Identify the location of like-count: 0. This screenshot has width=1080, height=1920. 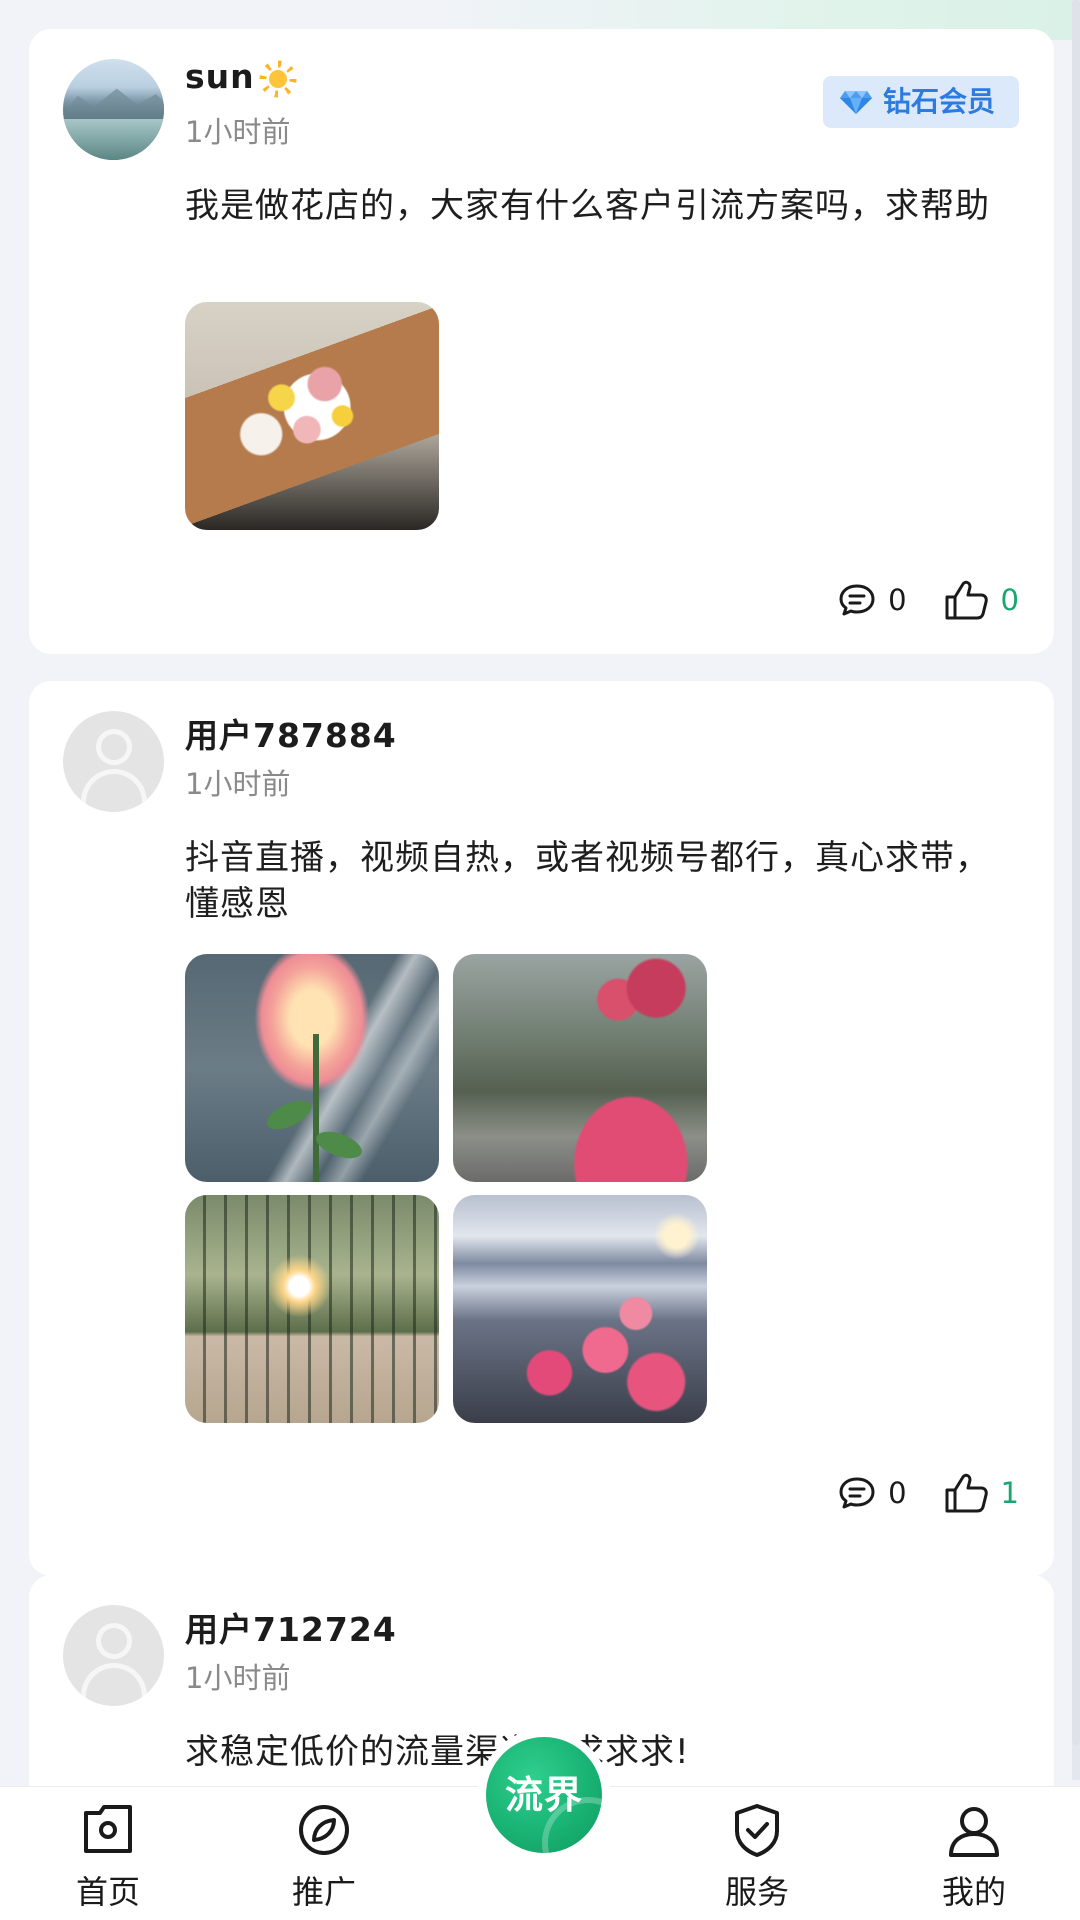
(1009, 600).